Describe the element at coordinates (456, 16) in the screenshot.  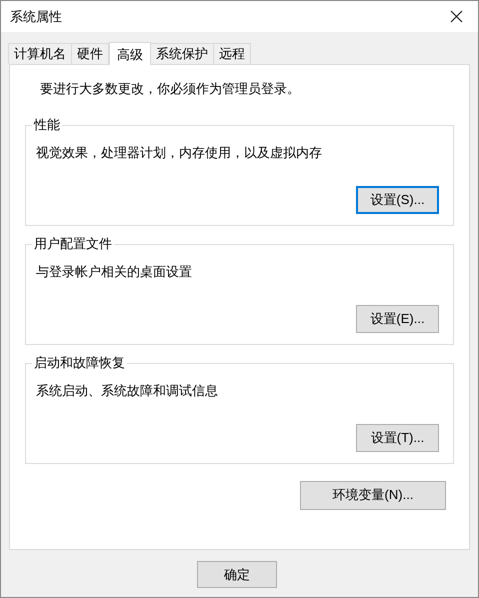
I see `close-icon` at that location.